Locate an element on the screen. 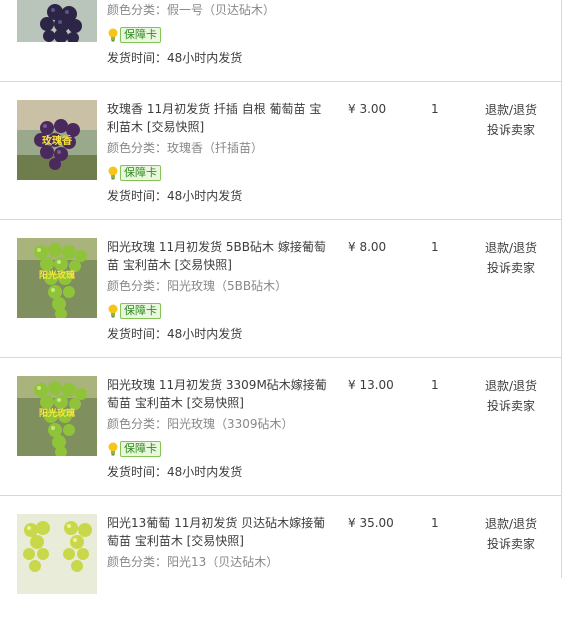  frame-border is located at coordinates (561, 289).